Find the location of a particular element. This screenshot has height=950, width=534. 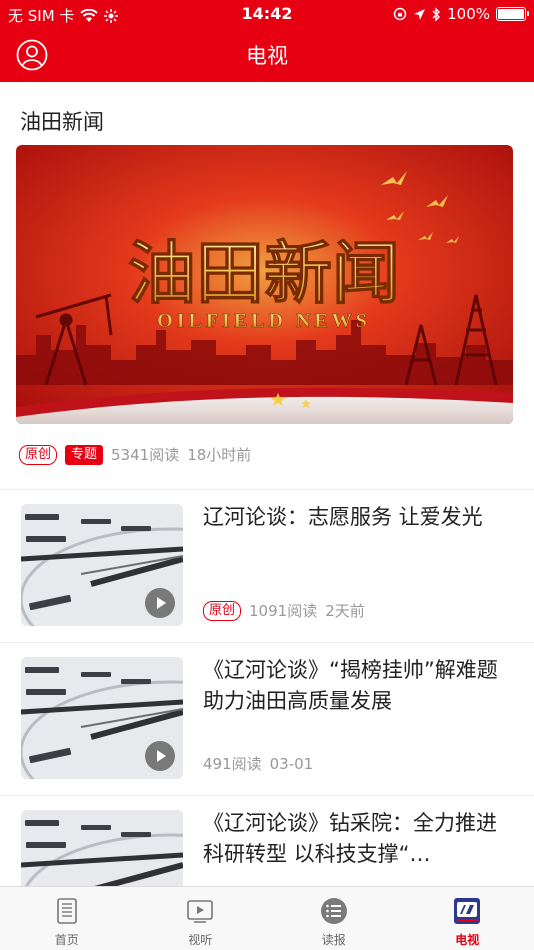

item-meta: 491阅读 03-01 is located at coordinates (258, 763).